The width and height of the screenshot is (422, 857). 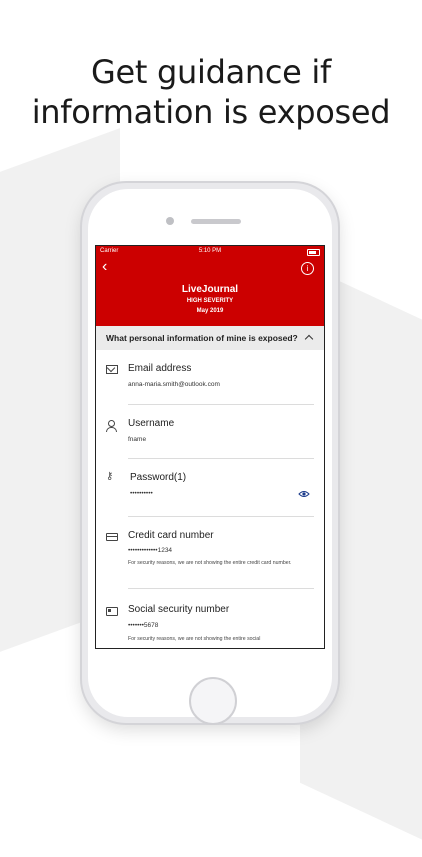 What do you see at coordinates (307, 268) in the screenshot?
I see `info-icon: i` at bounding box center [307, 268].